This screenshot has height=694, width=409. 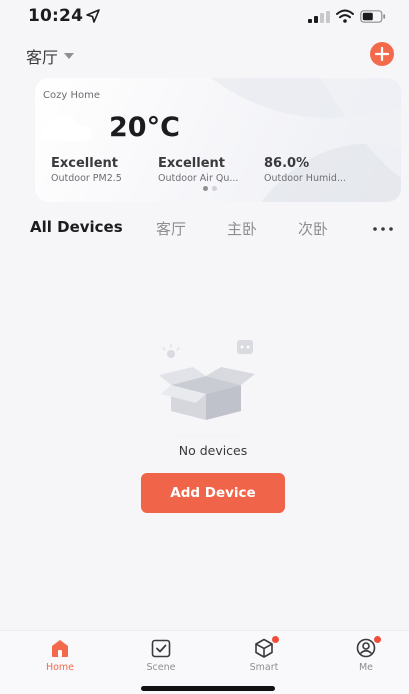 I want to click on home-indicator, so click(x=208, y=688).